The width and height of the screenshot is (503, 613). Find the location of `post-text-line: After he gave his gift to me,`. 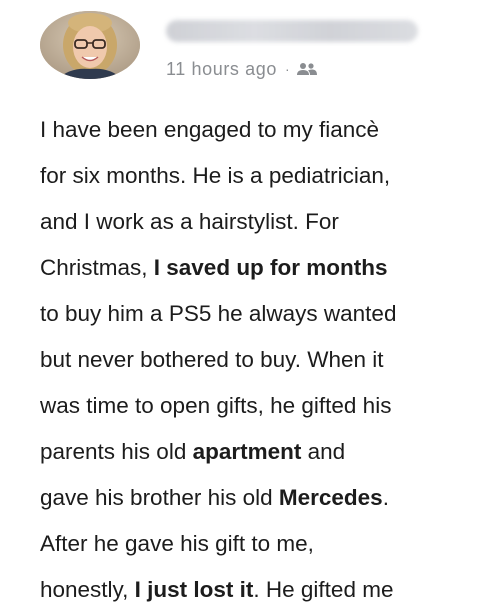

post-text-line: After he gave his gift to me, is located at coordinates (267, 544).